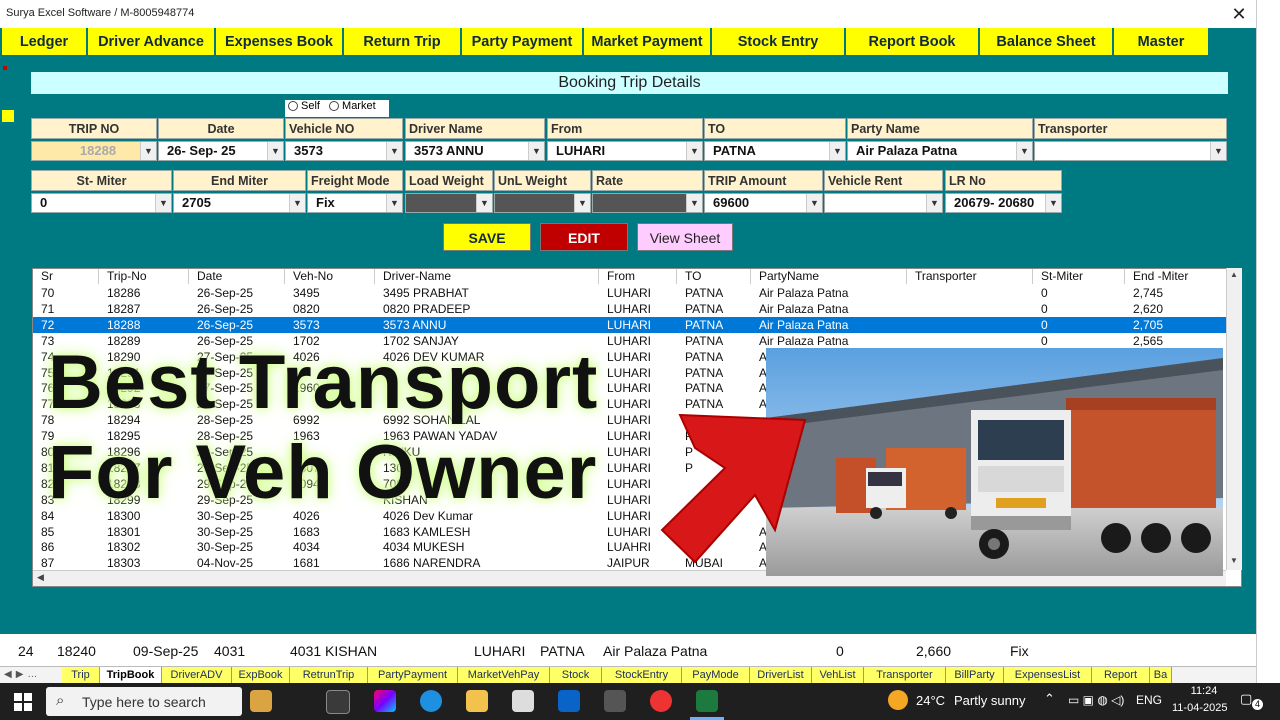 The width and height of the screenshot is (1280, 720). Describe the element at coordinates (1121, 675) in the screenshot. I see `sheet-tab-report: Report` at that location.